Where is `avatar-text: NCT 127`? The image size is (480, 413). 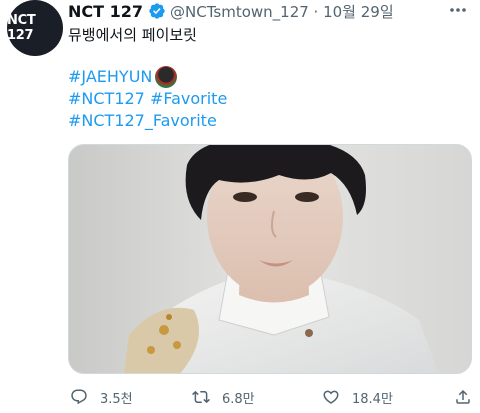
avatar-text: NCT 127 is located at coordinates (21, 28).